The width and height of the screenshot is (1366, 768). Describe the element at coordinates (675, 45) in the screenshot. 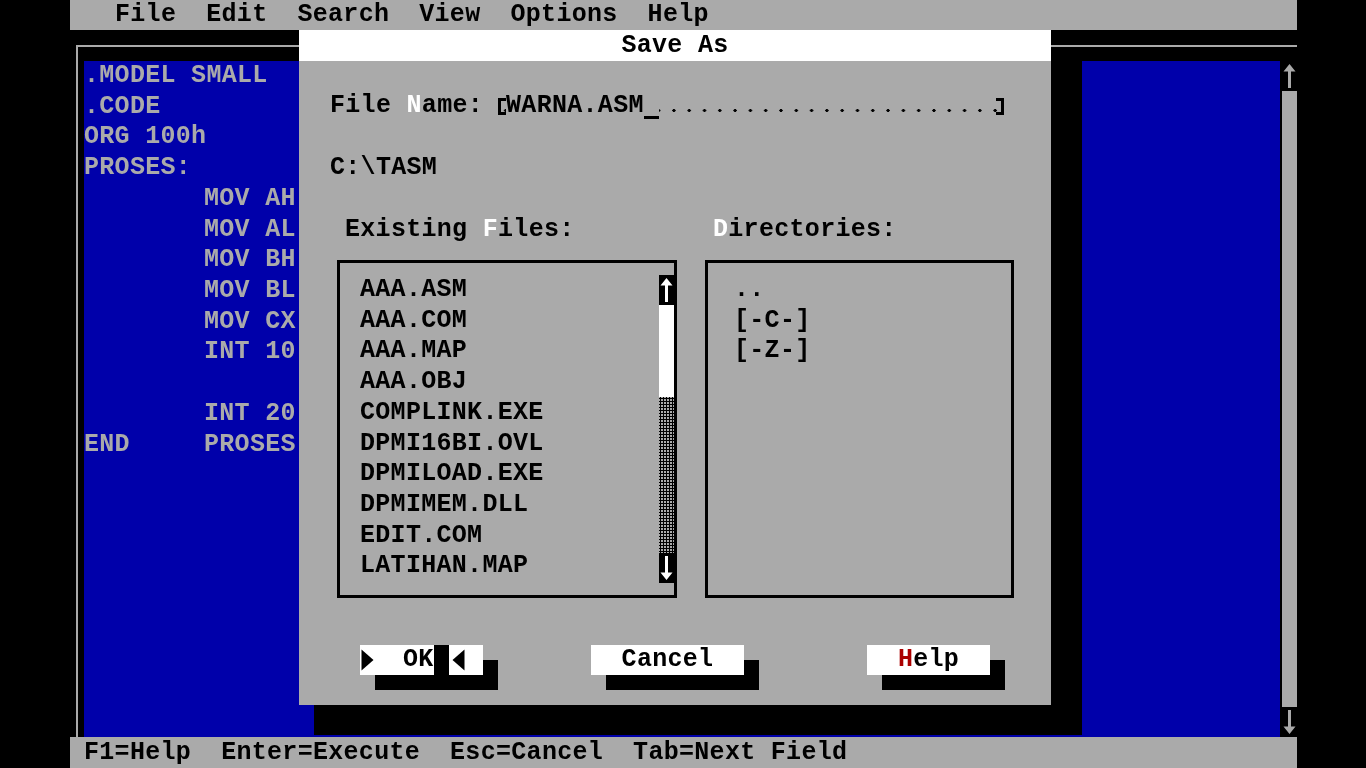

I see `dialog-title: Save As` at that location.